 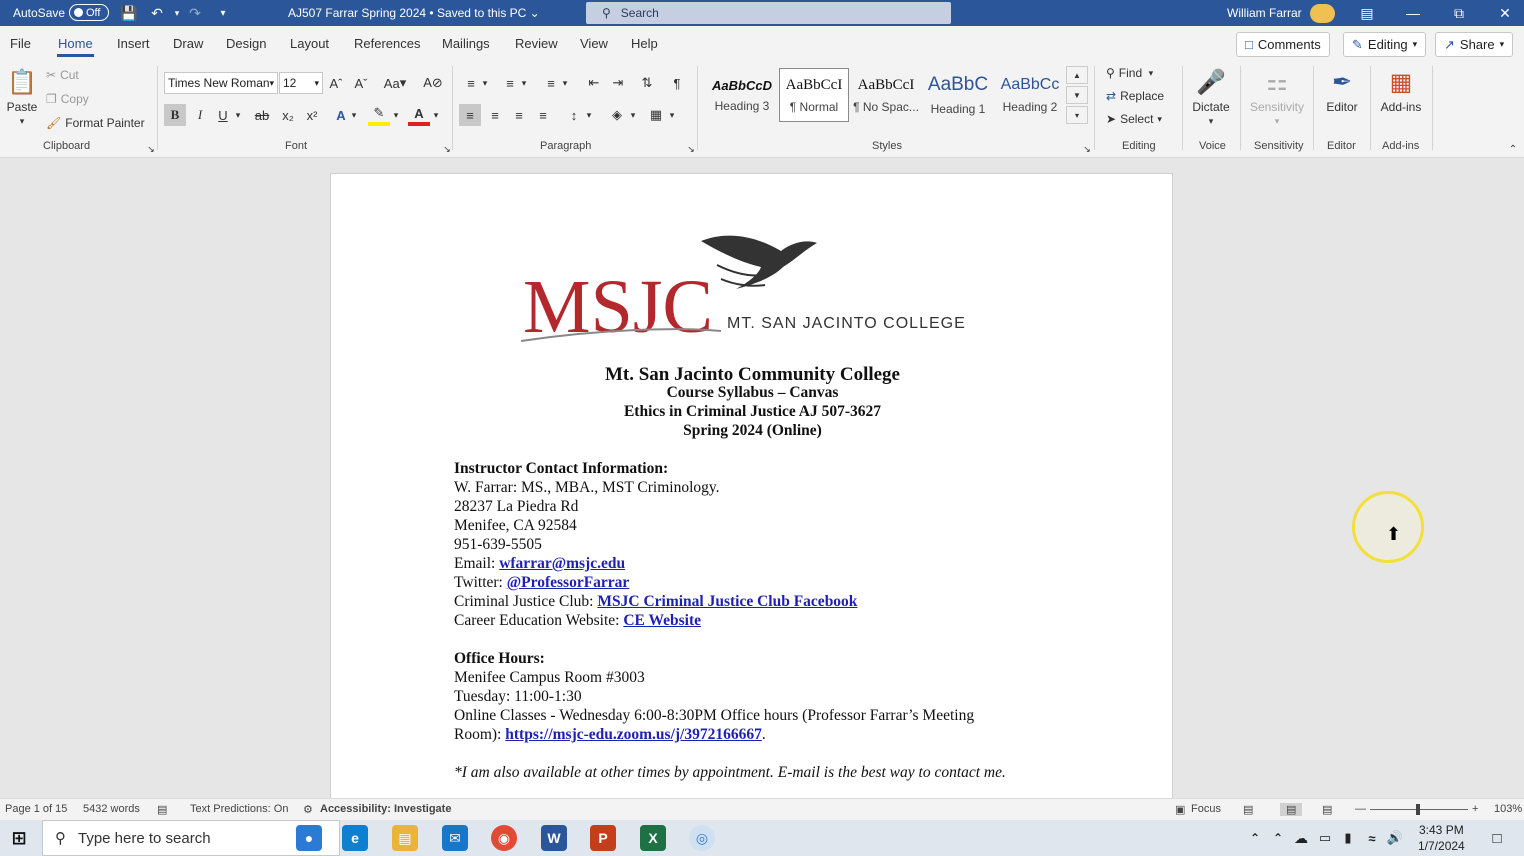 I want to click on share-button: ↗ Share ▾, so click(x=1474, y=44).